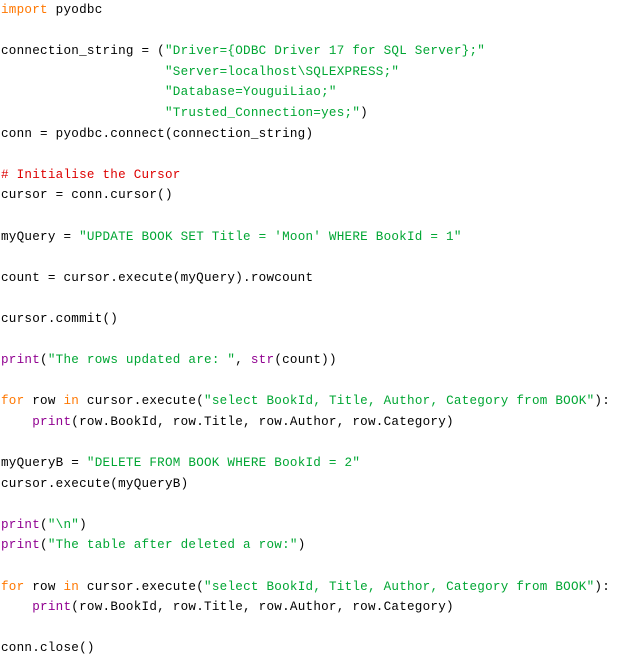 This screenshot has height=659, width=629. I want to click on code-line: print("The table after deleted a row:"), so click(314, 545).